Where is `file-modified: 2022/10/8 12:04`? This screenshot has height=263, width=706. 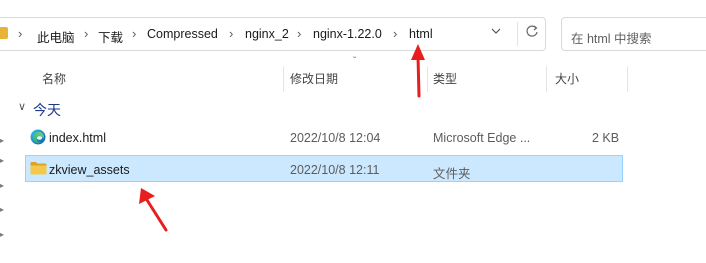
file-modified: 2022/10/8 12:04 is located at coordinates (335, 138).